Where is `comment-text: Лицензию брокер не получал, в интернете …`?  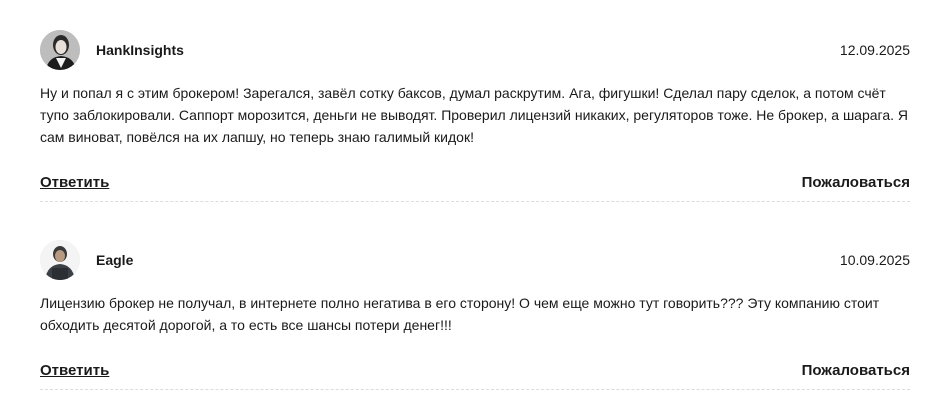
comment-text: Лицензию брокер не получал, в интернете … is located at coordinates (460, 314).